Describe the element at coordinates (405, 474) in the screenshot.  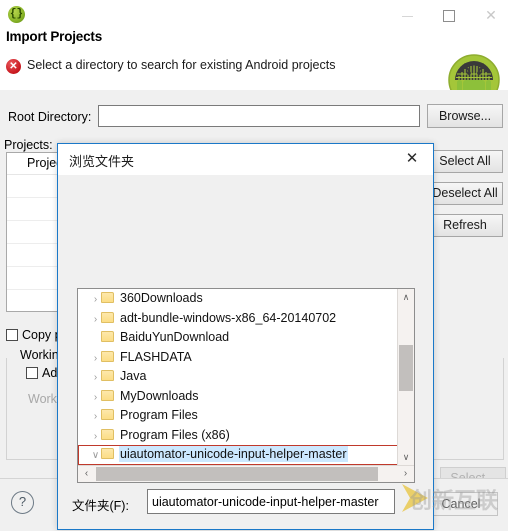
I see `scroll-right-icon: ›` at that location.